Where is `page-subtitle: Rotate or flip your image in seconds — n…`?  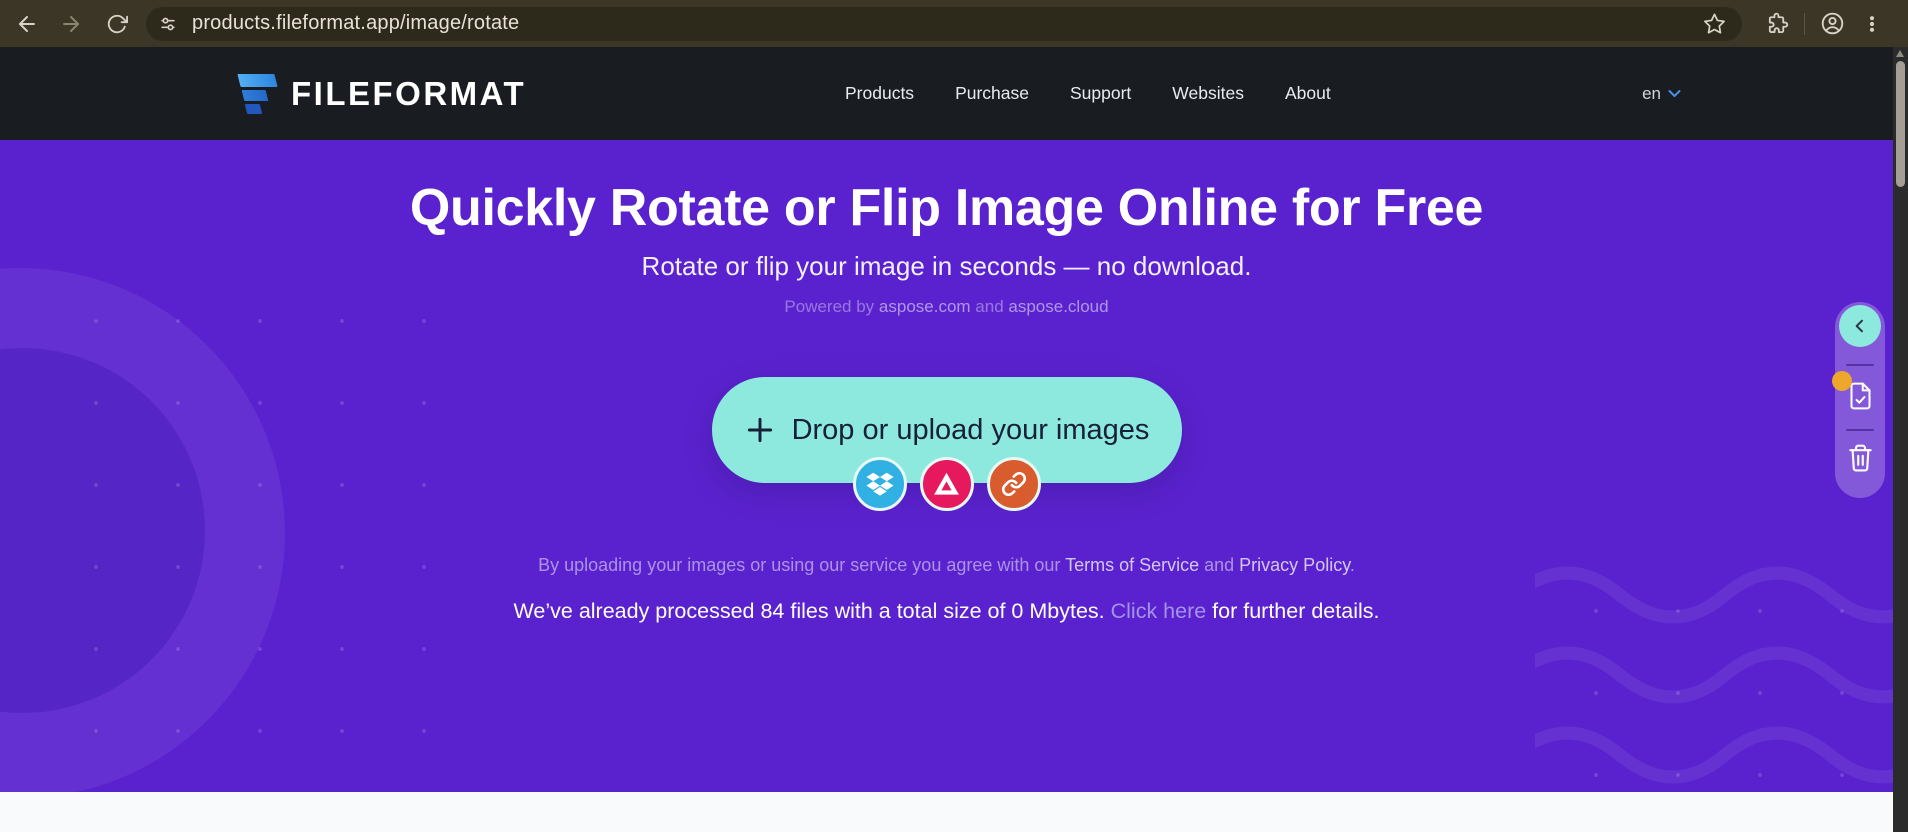
page-subtitle: Rotate or flip your image in seconds — n… is located at coordinates (946, 266).